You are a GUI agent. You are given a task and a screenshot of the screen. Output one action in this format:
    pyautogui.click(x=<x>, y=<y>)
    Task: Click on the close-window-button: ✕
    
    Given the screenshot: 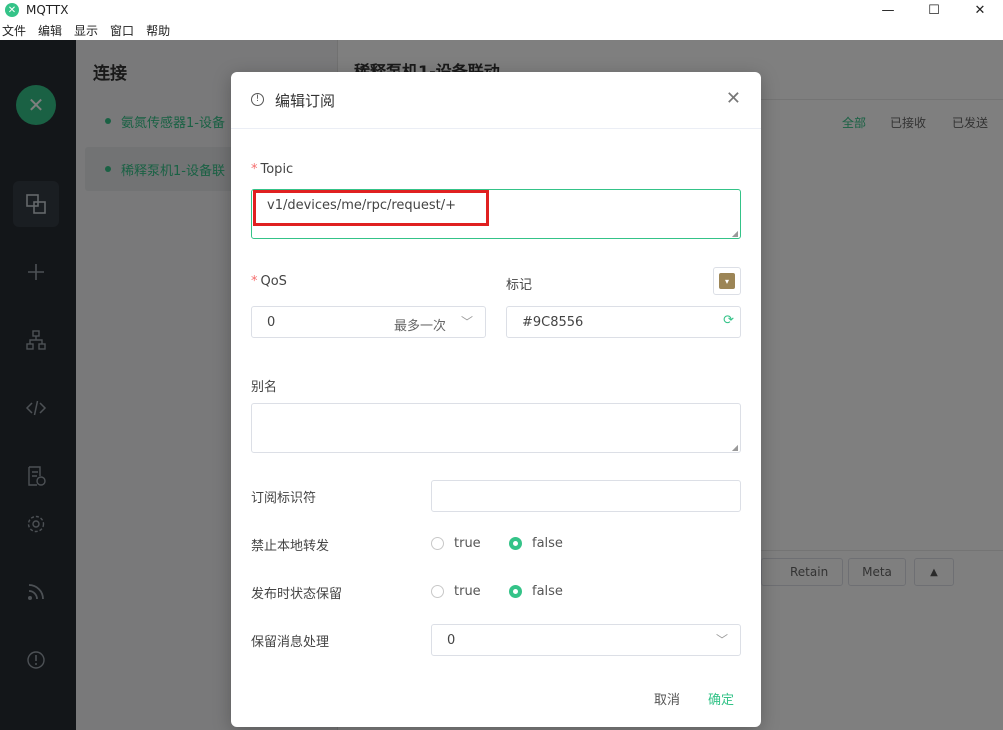 What is the action you would take?
    pyautogui.click(x=980, y=10)
    